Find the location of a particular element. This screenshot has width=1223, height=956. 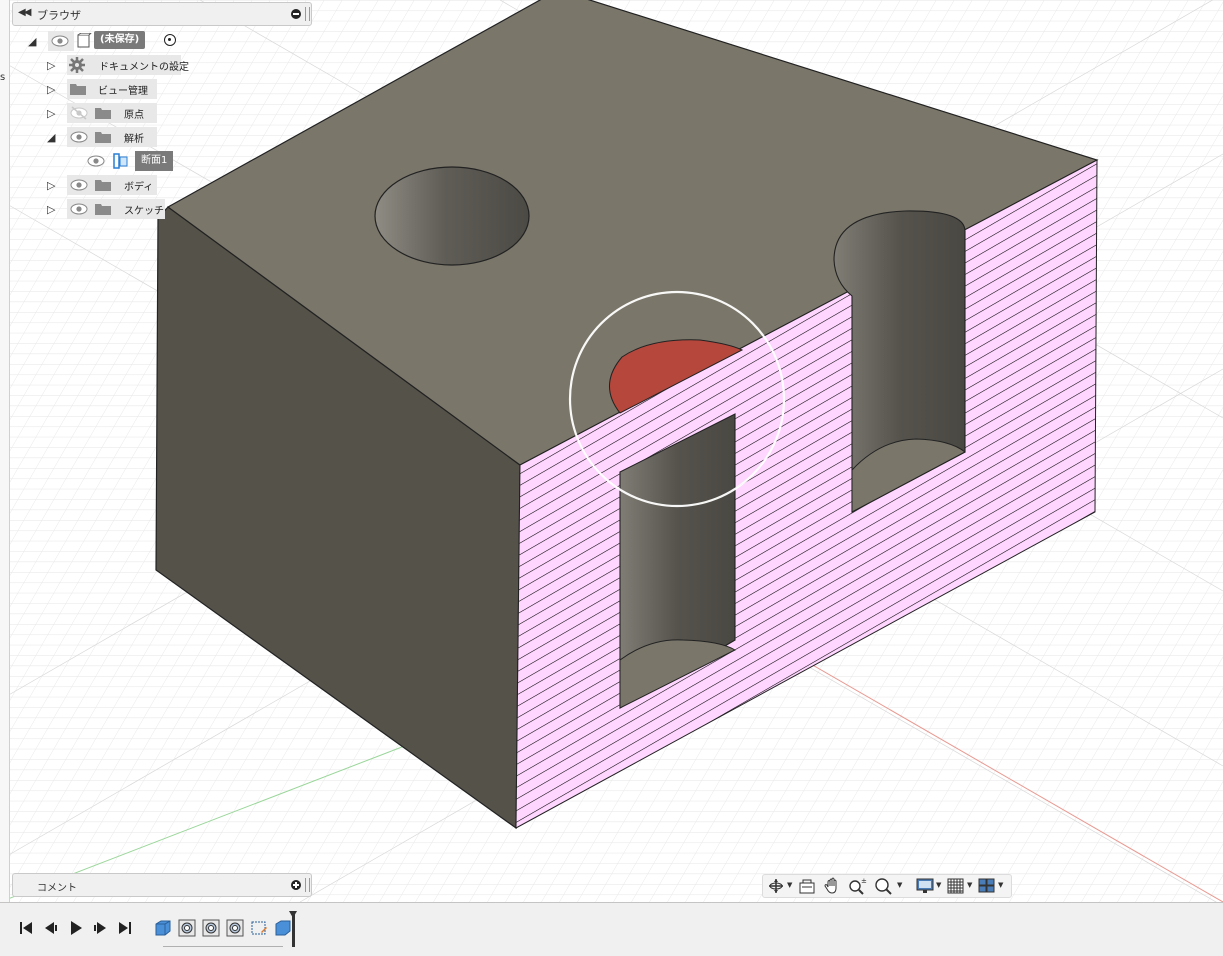

sketch-feature-icon is located at coordinates (259, 928).